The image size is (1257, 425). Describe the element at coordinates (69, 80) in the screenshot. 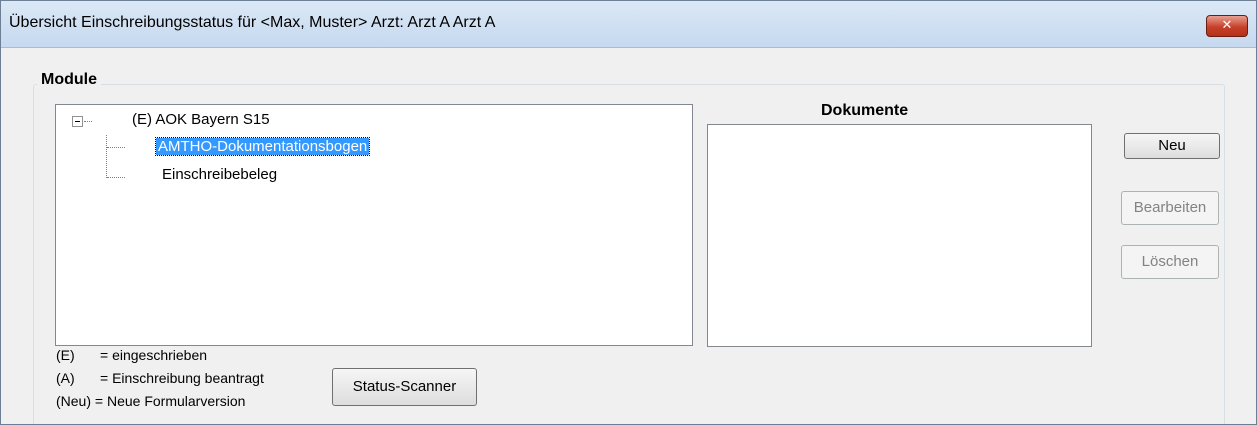

I see `module-group-title: Module` at that location.